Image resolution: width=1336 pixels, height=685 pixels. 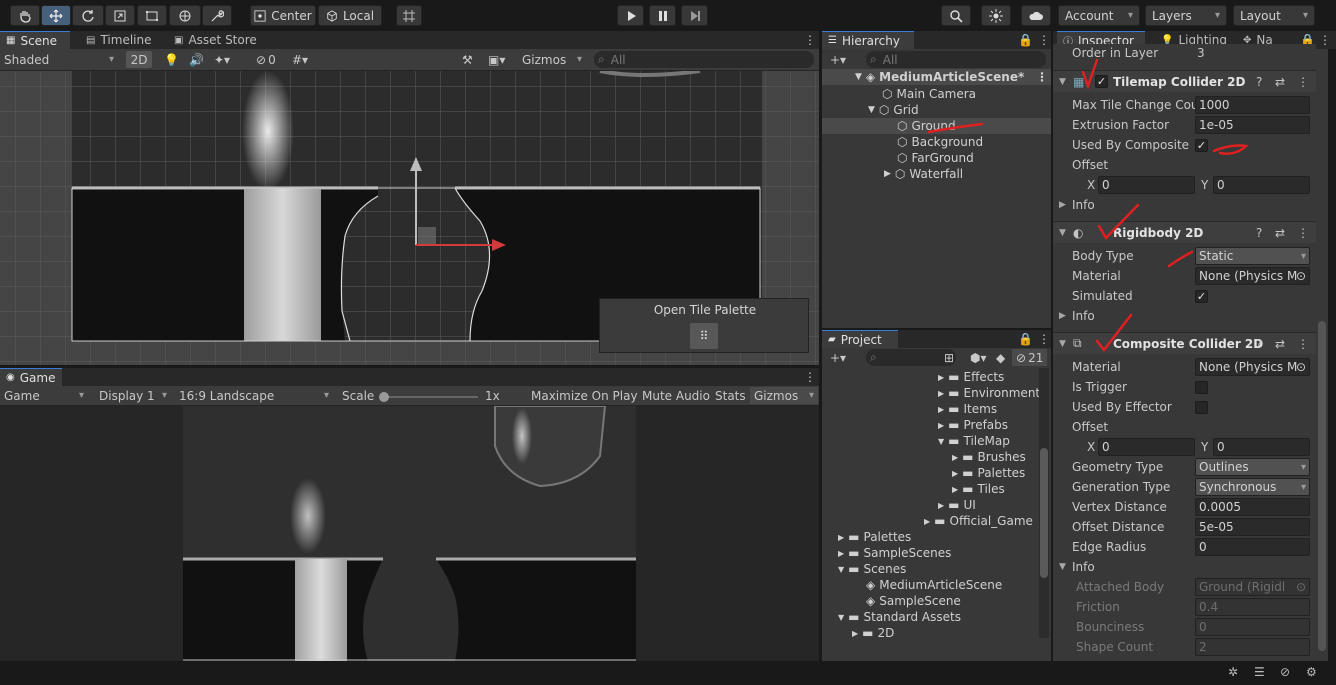 I want to click on custom-tool-button, so click(x=217, y=15).